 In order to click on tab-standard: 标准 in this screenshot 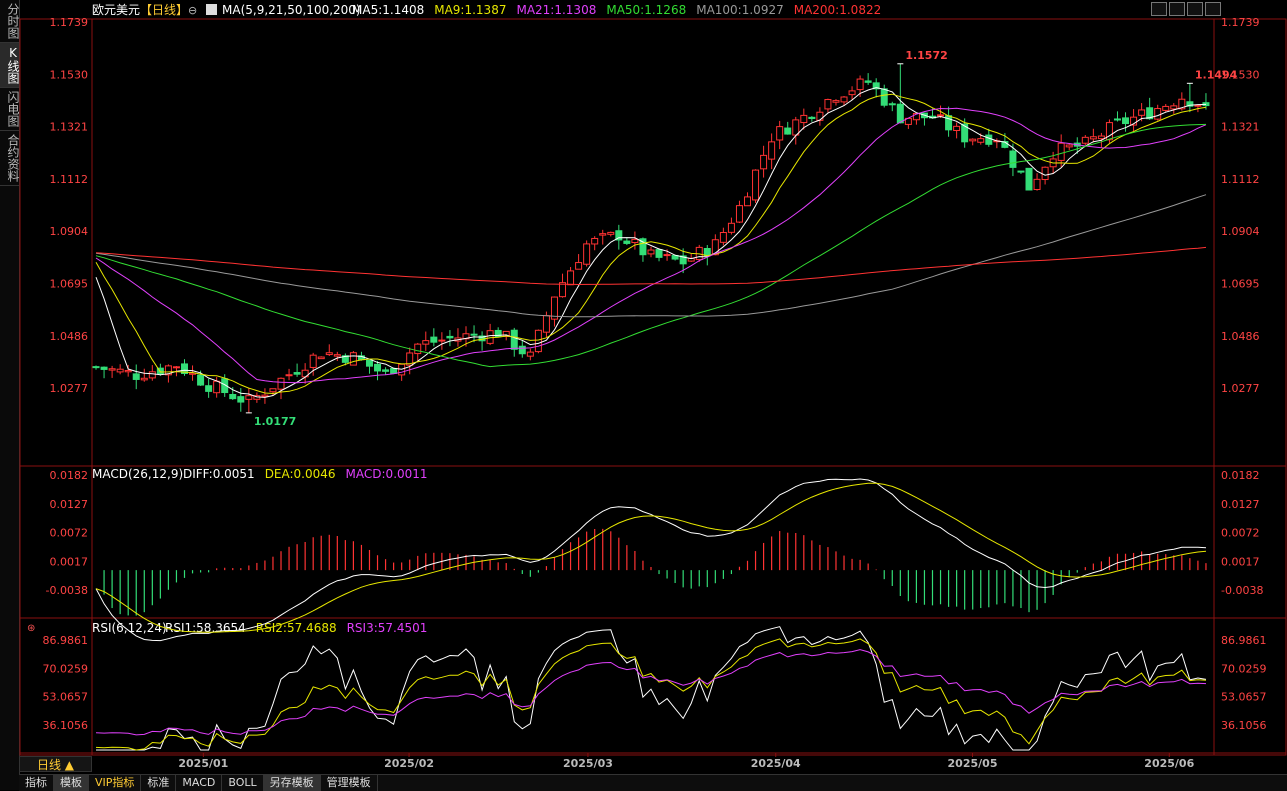, I will do `click(159, 783)`.